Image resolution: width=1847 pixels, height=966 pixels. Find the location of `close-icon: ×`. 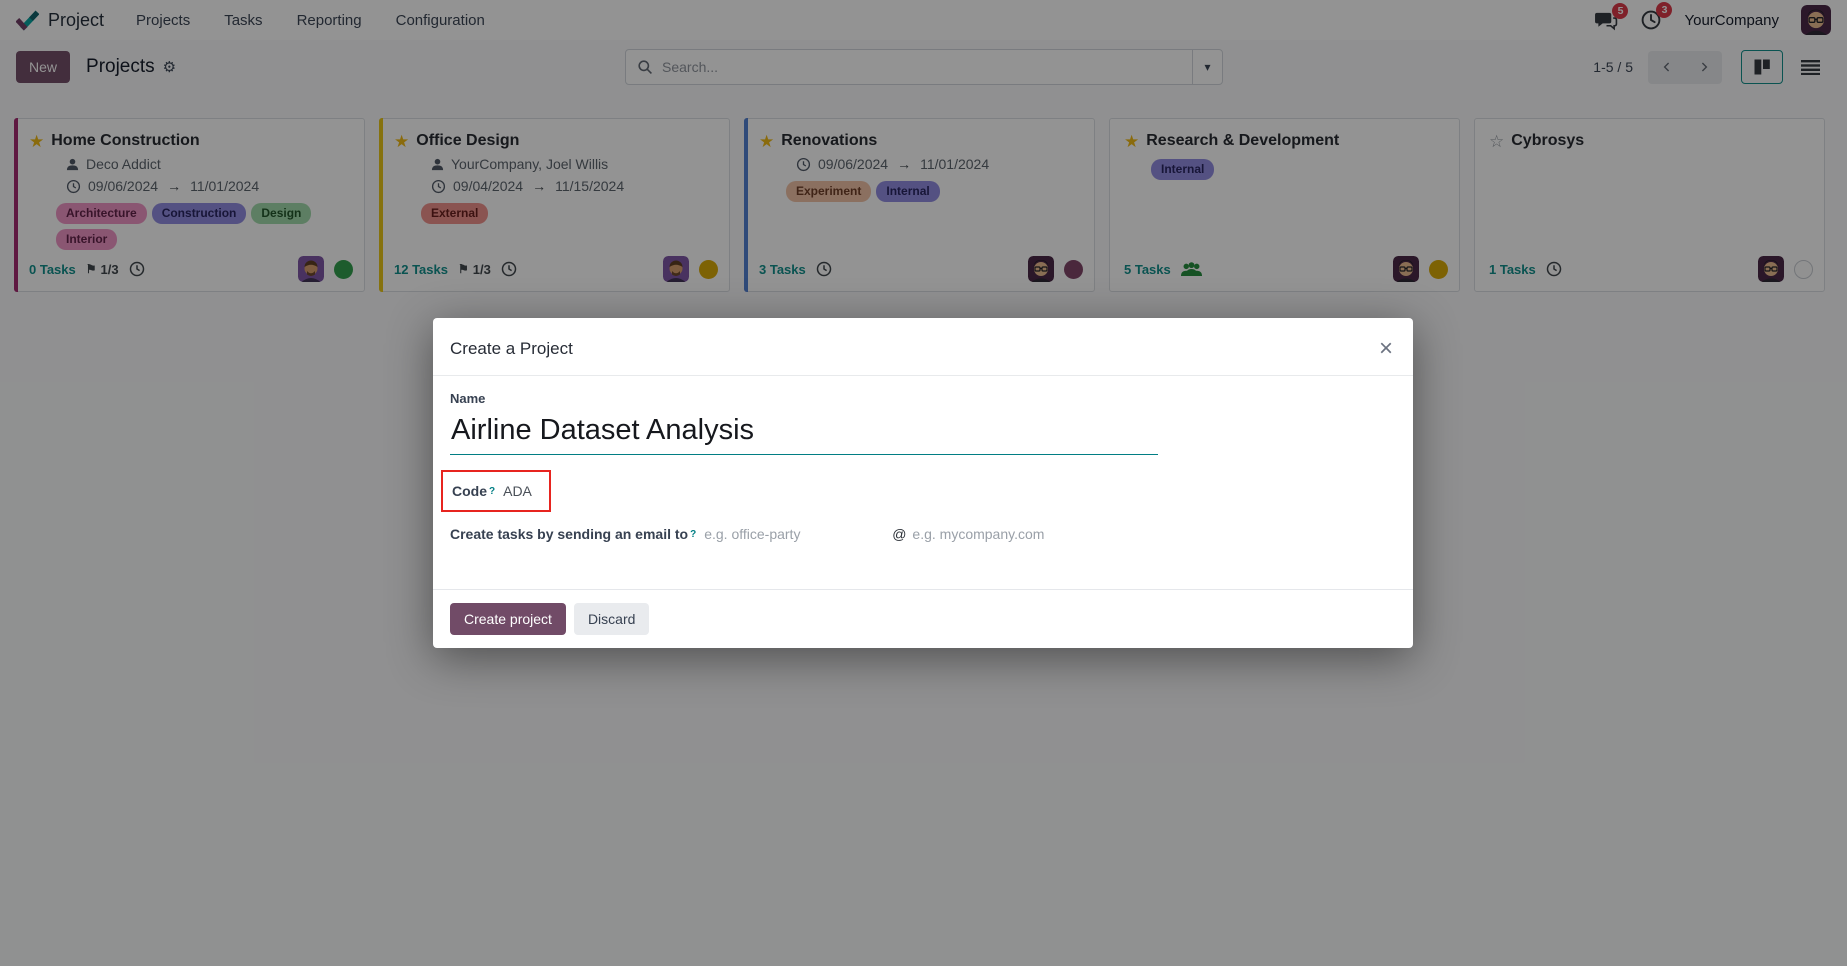

close-icon: × is located at coordinates (1386, 349).